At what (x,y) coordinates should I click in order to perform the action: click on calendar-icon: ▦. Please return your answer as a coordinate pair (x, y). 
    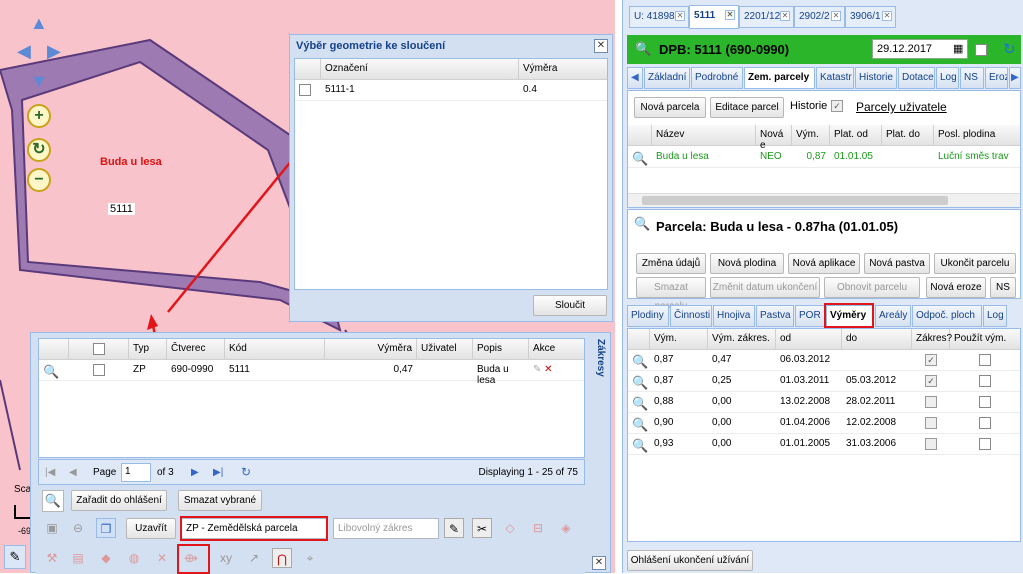
    Looking at the image, I should click on (958, 48).